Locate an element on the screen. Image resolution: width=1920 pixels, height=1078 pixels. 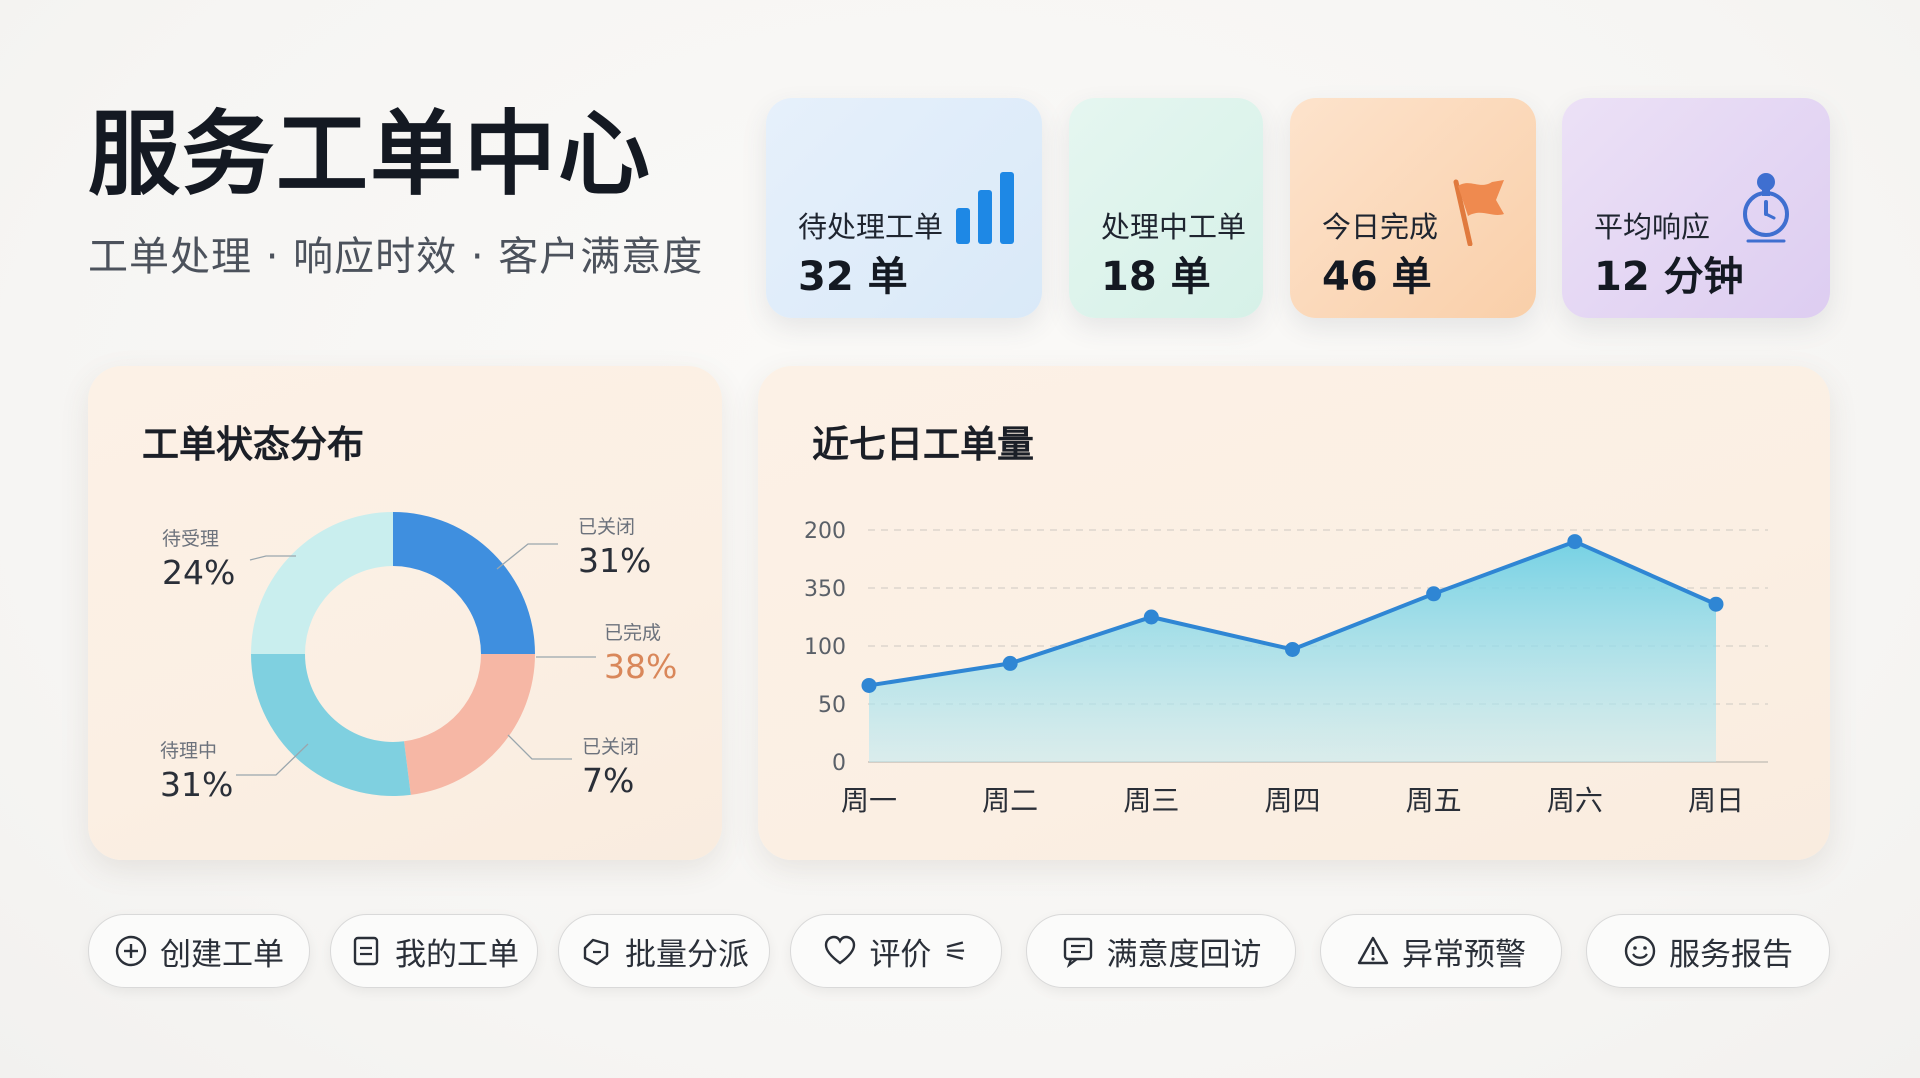
warning-icon is located at coordinates (1373, 950).